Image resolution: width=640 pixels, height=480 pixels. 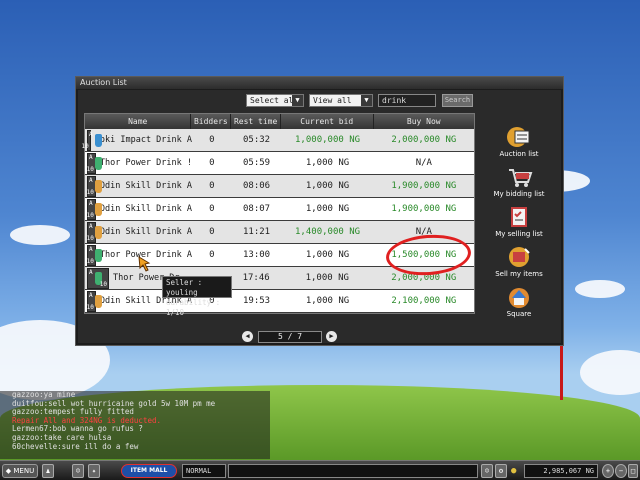 I want to click on side-menu-my-selling-list: My selling list, so click(x=519, y=223).